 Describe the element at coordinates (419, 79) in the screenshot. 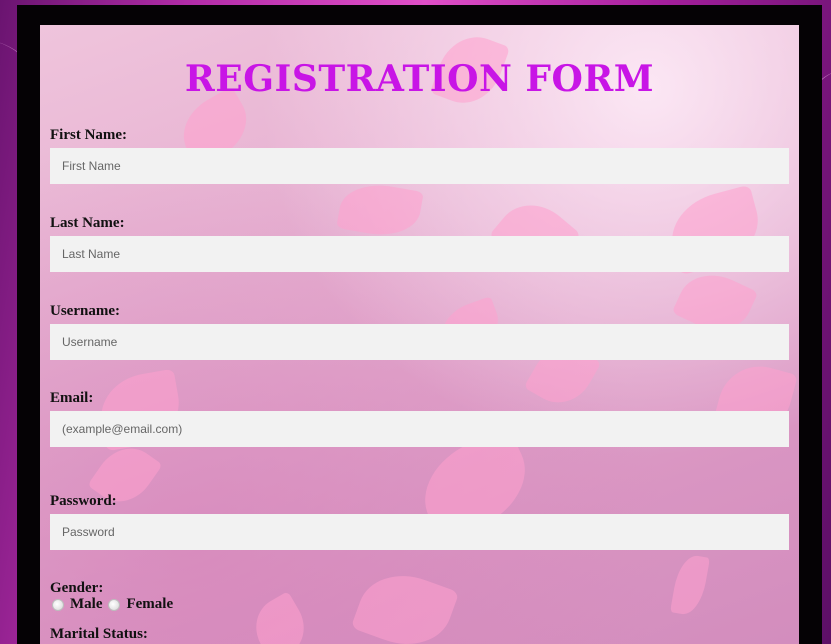

I see `form-title: REGISTRATION FORM` at that location.